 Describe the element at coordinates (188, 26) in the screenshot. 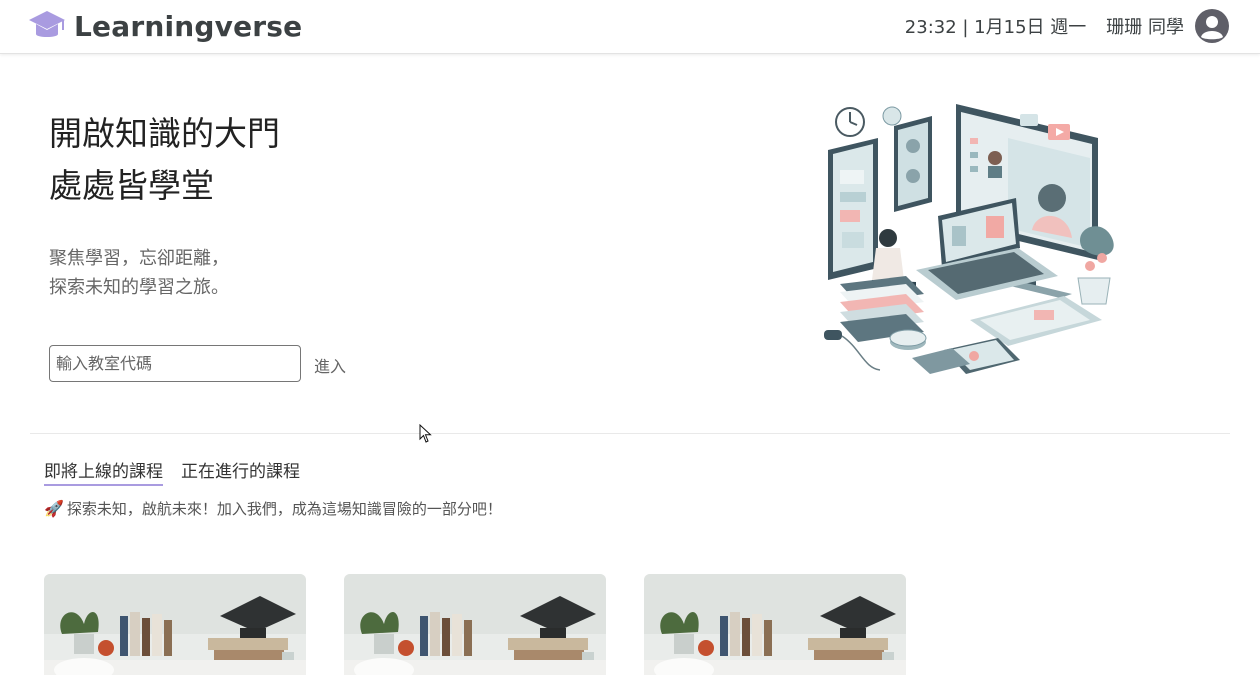

I see `app-name: Learningverse` at that location.